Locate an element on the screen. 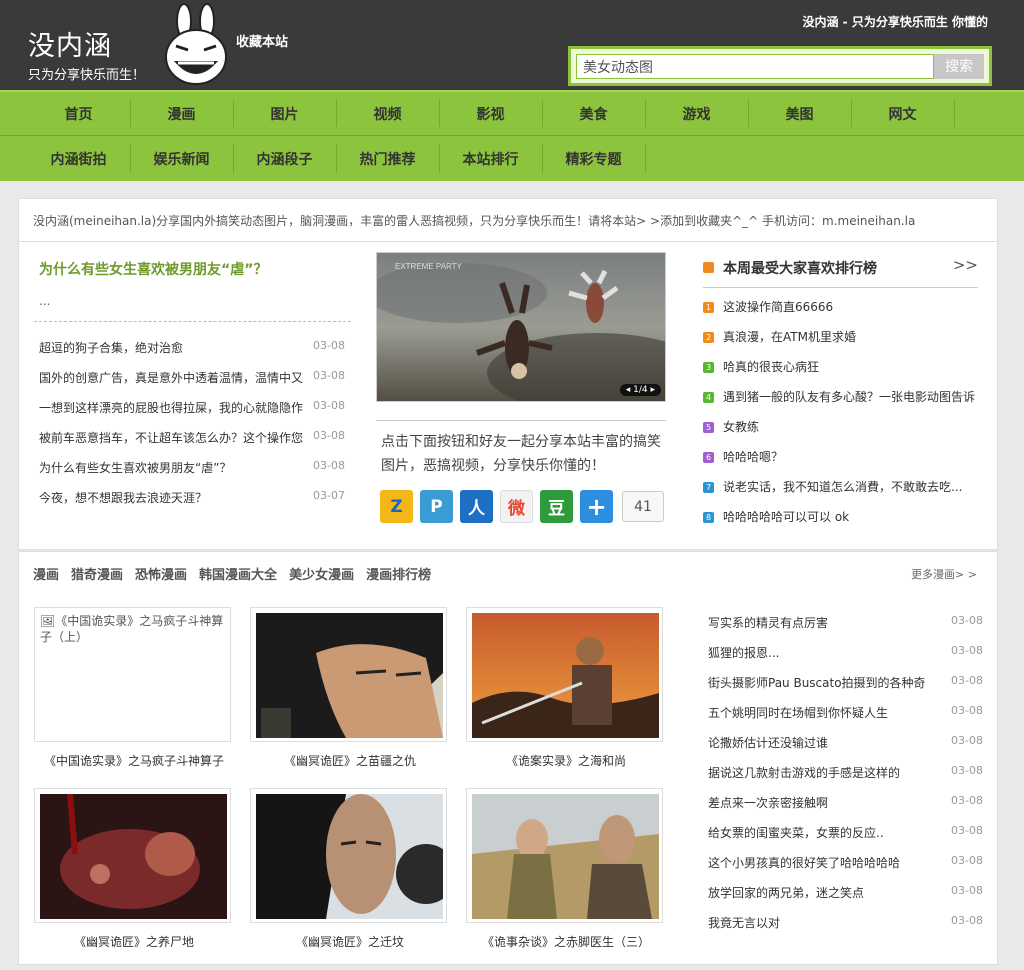  comic-caption: 《幽冥诡匠》之苗疆之仇 is located at coordinates (350, 760).